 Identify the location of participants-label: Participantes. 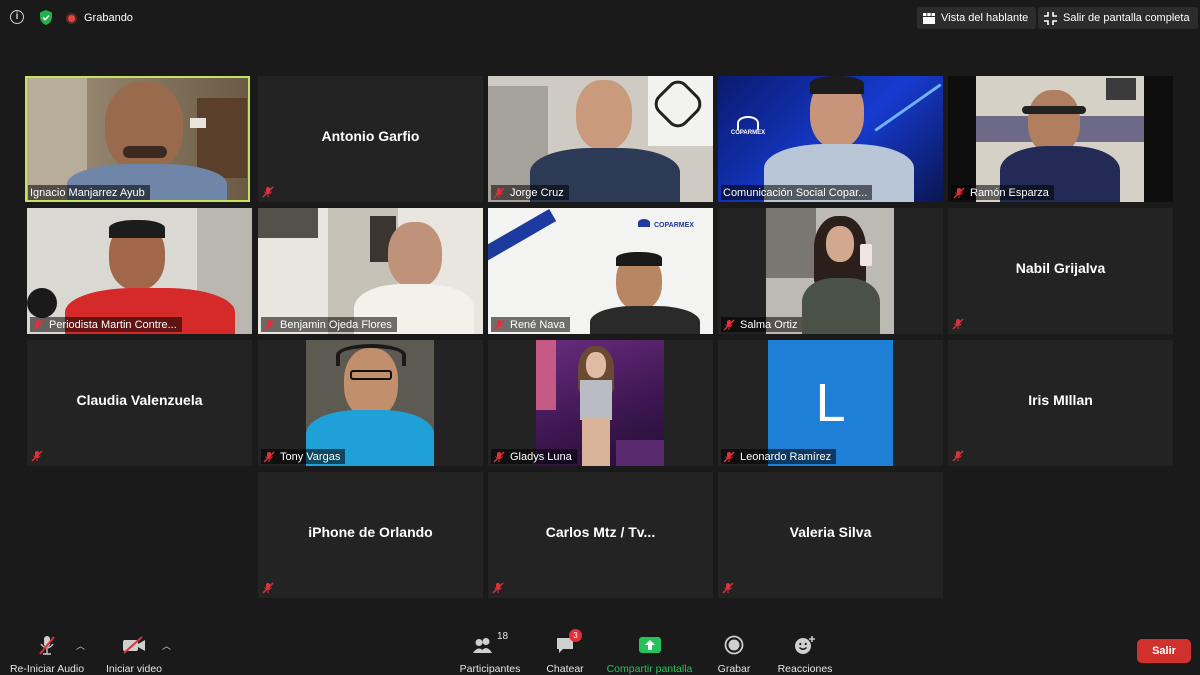
(490, 669).